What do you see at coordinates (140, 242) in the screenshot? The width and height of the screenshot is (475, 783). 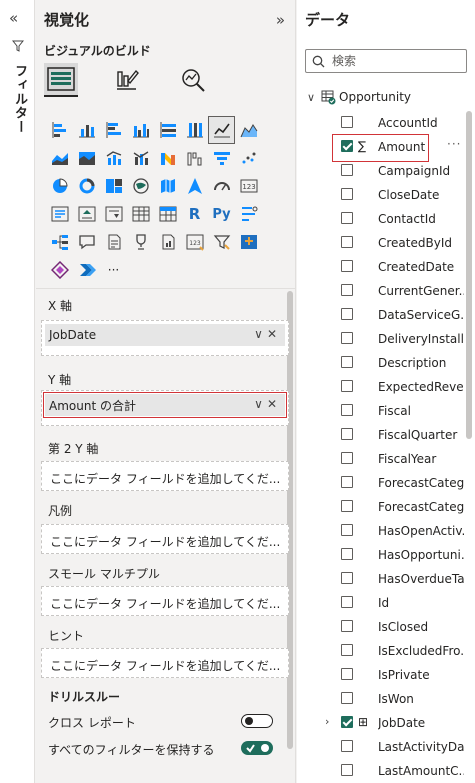 I see `goals-trophy-icon` at bounding box center [140, 242].